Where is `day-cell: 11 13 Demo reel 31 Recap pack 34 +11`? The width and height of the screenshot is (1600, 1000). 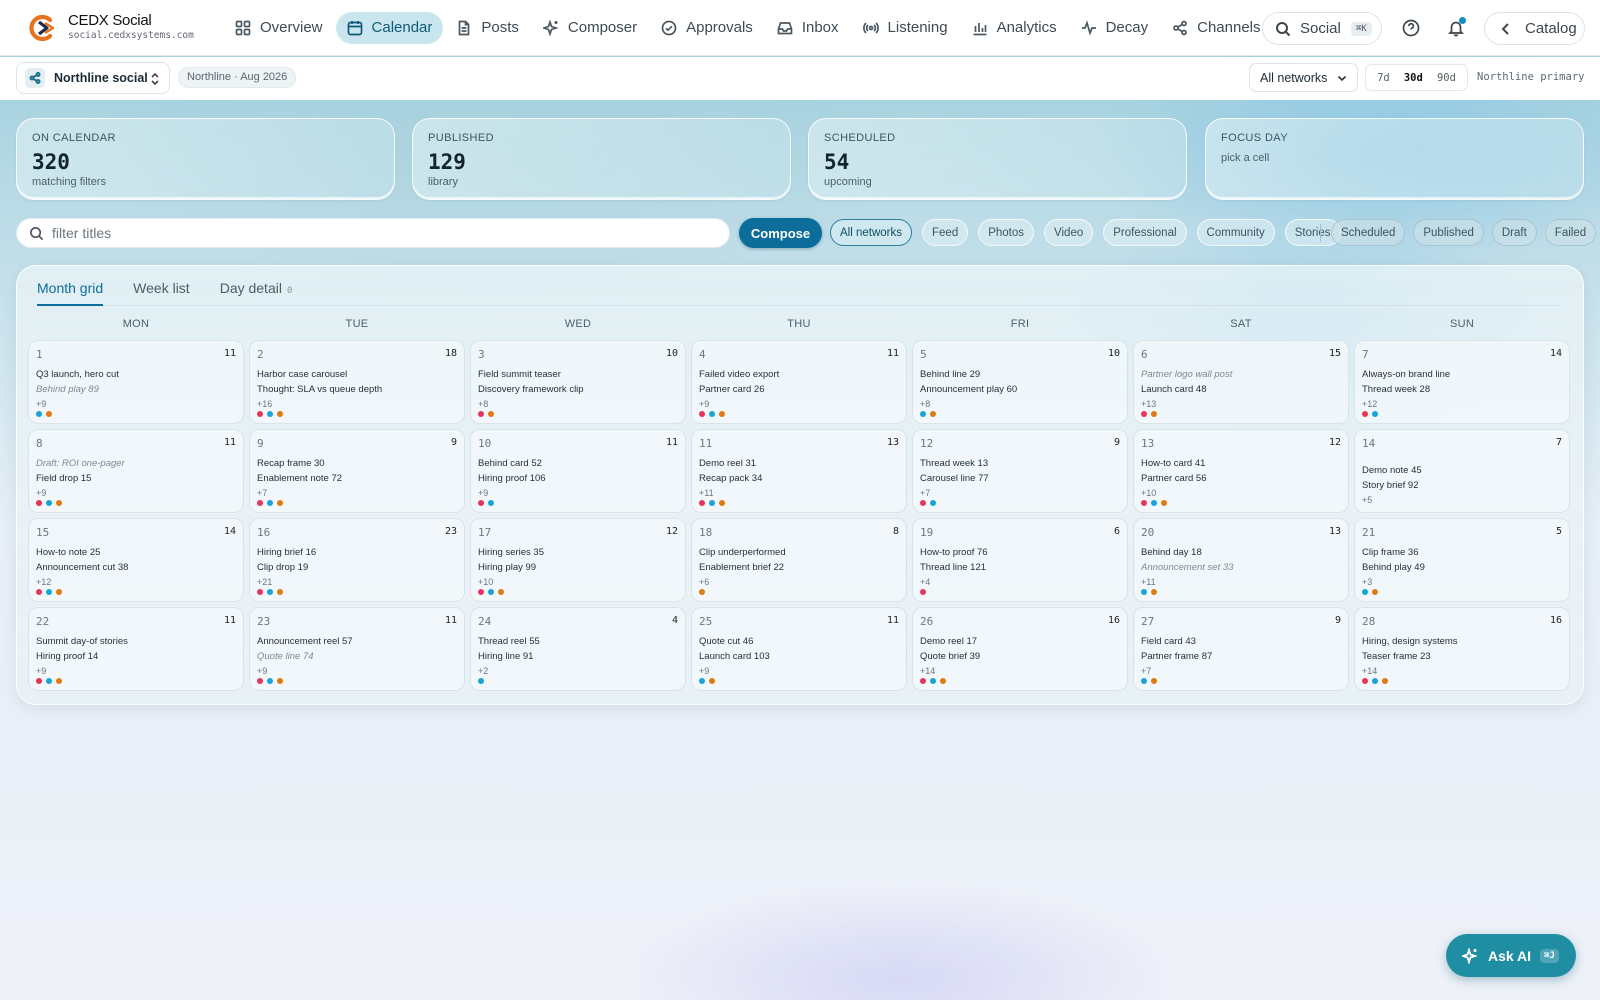 day-cell: 11 13 Demo reel 31 Recap pack 34 +11 is located at coordinates (799, 471).